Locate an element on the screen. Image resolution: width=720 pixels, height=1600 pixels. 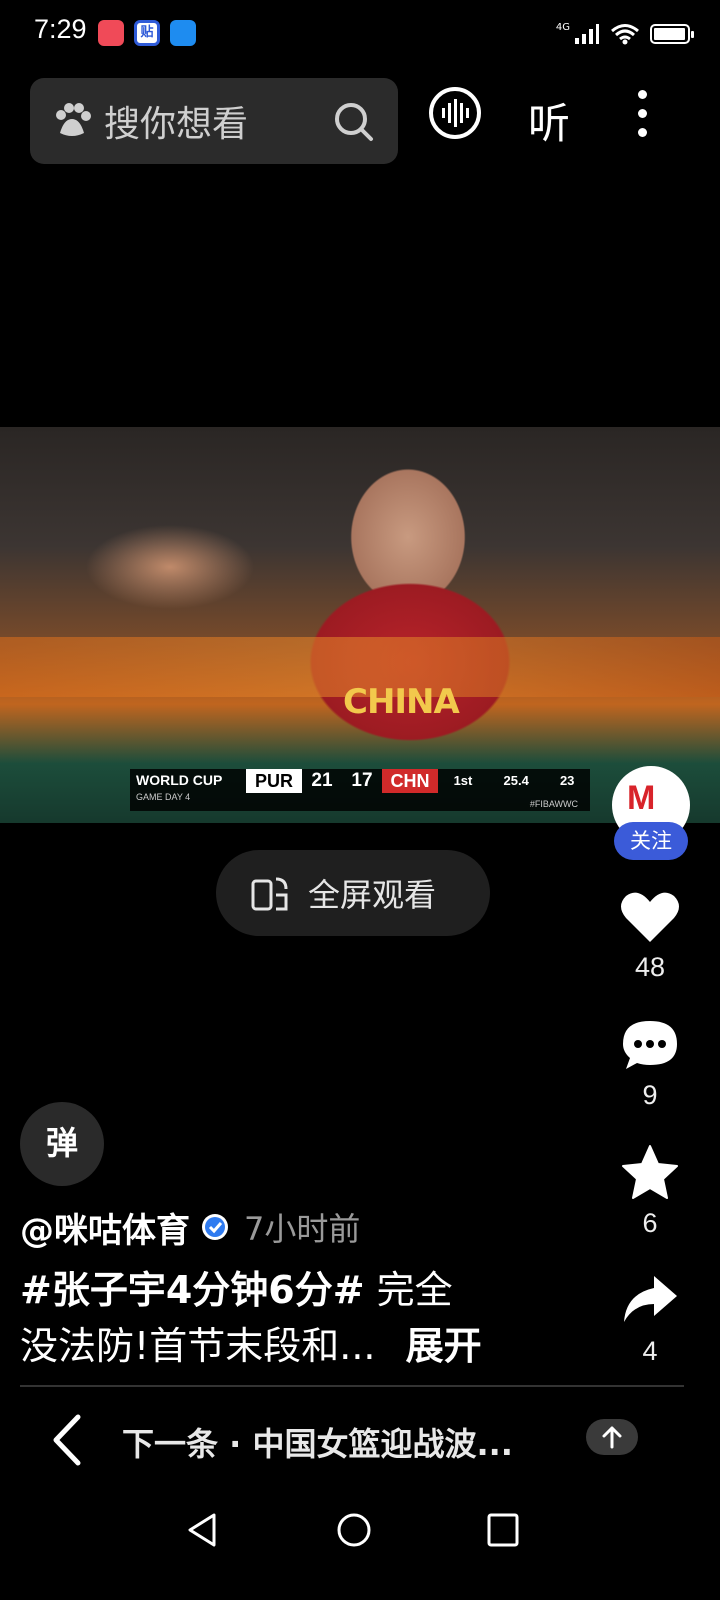
search-bar: 搜你想看 is located at coordinates (214, 121).